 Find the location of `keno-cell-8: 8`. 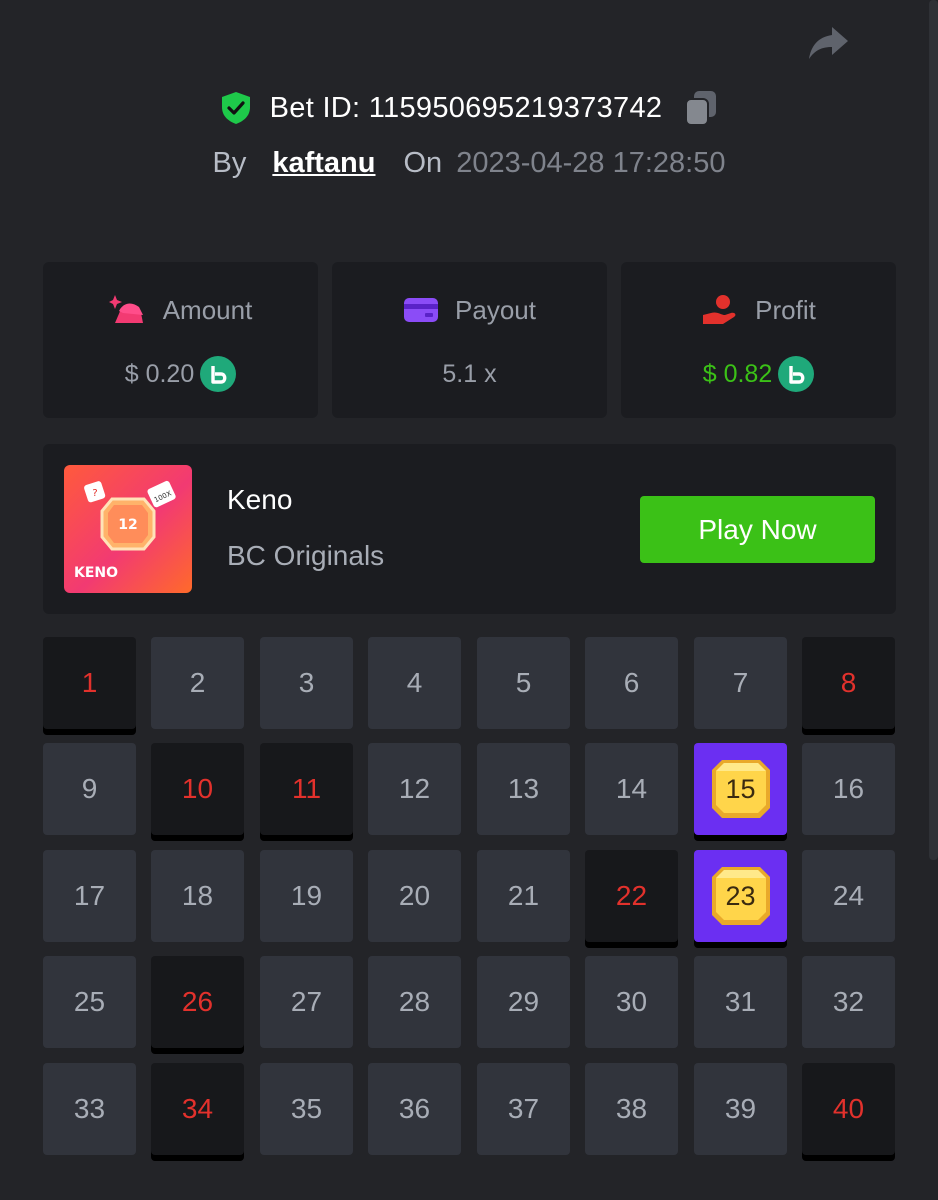

keno-cell-8: 8 is located at coordinates (848, 683).